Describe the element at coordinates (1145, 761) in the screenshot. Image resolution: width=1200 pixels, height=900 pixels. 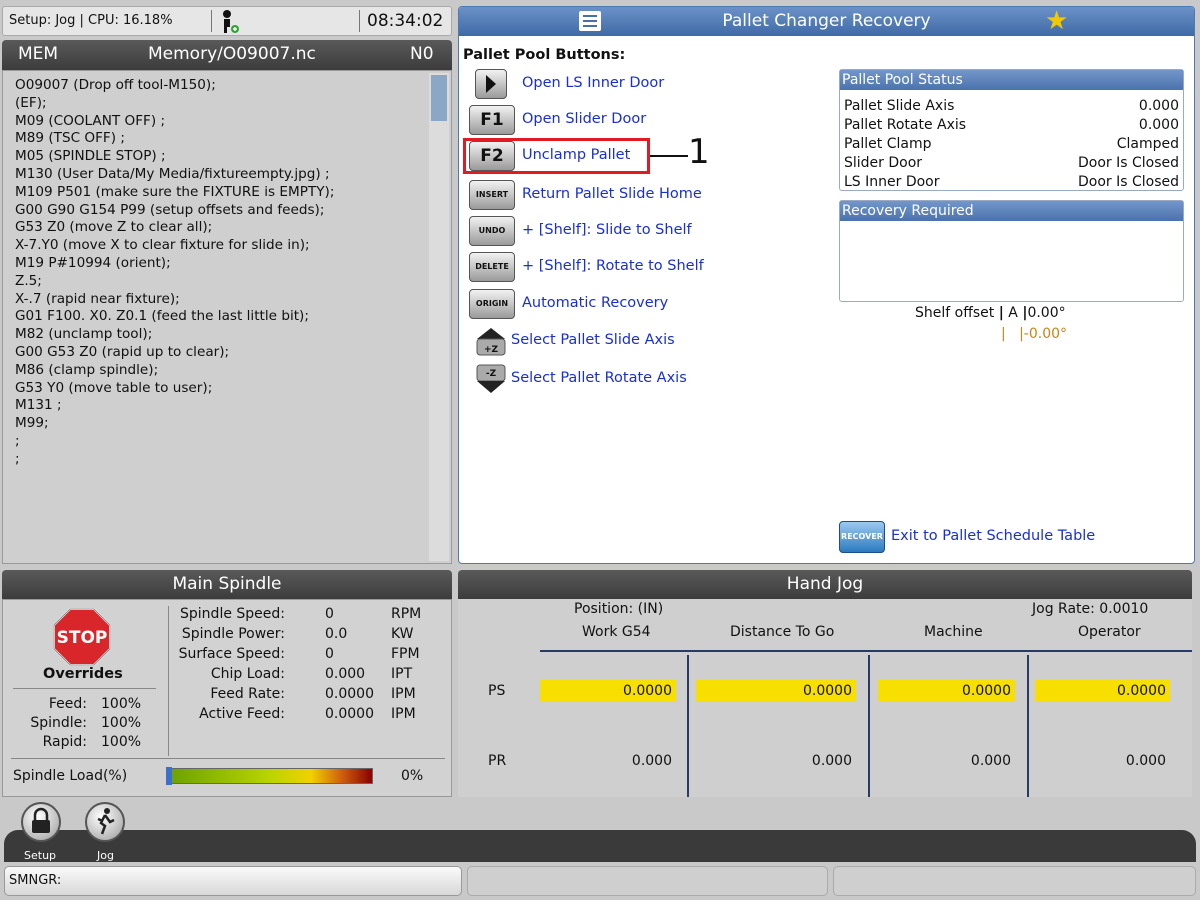
I see `pr-operator-value: 0.000` at that location.